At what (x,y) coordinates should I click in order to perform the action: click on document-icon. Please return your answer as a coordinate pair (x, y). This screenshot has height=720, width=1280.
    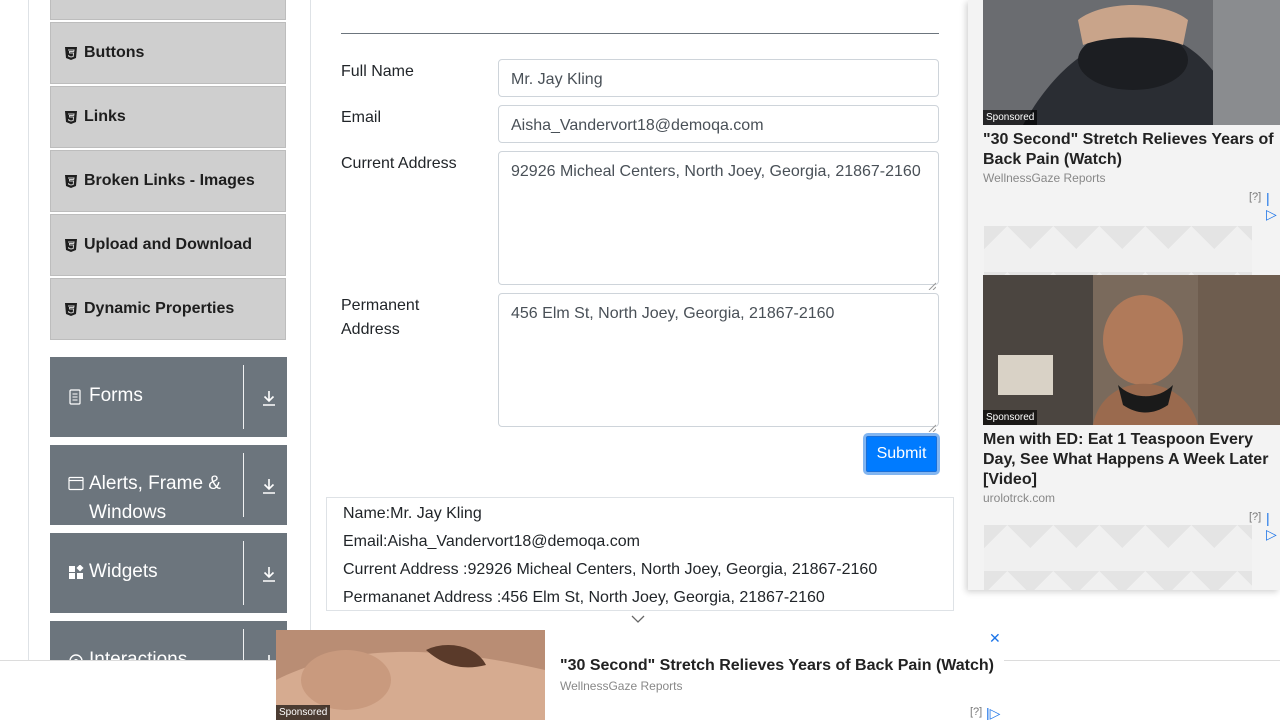
    Looking at the image, I should click on (76, 397).